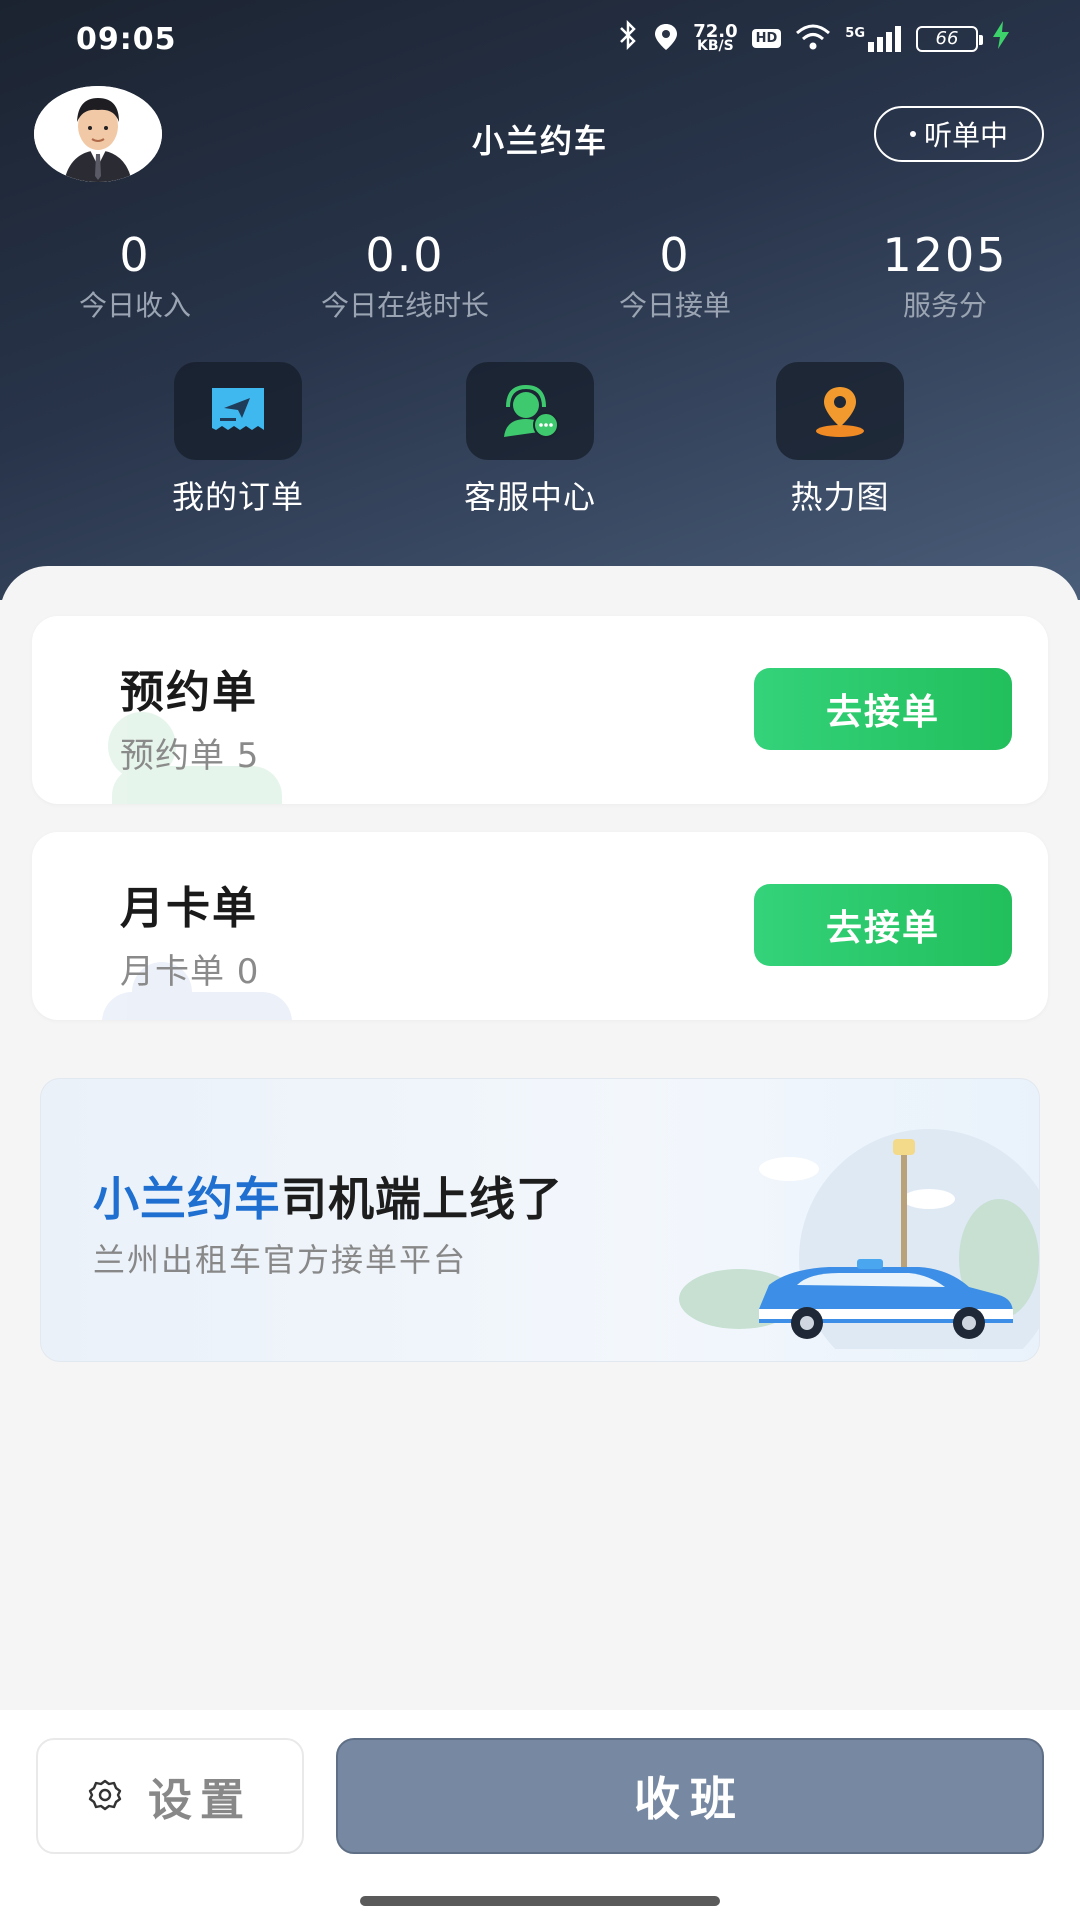 This screenshot has width=1080, height=1920. What do you see at coordinates (189, 692) in the screenshot?
I see `card-title: 预约单` at bounding box center [189, 692].